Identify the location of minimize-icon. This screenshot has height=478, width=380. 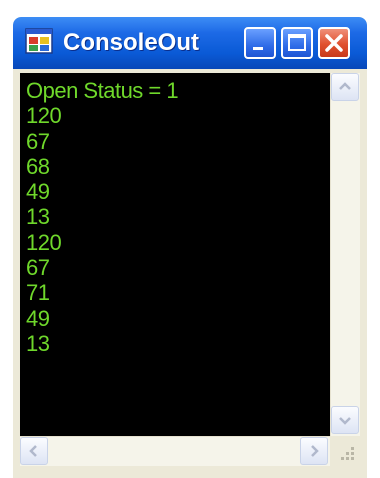
(258, 48).